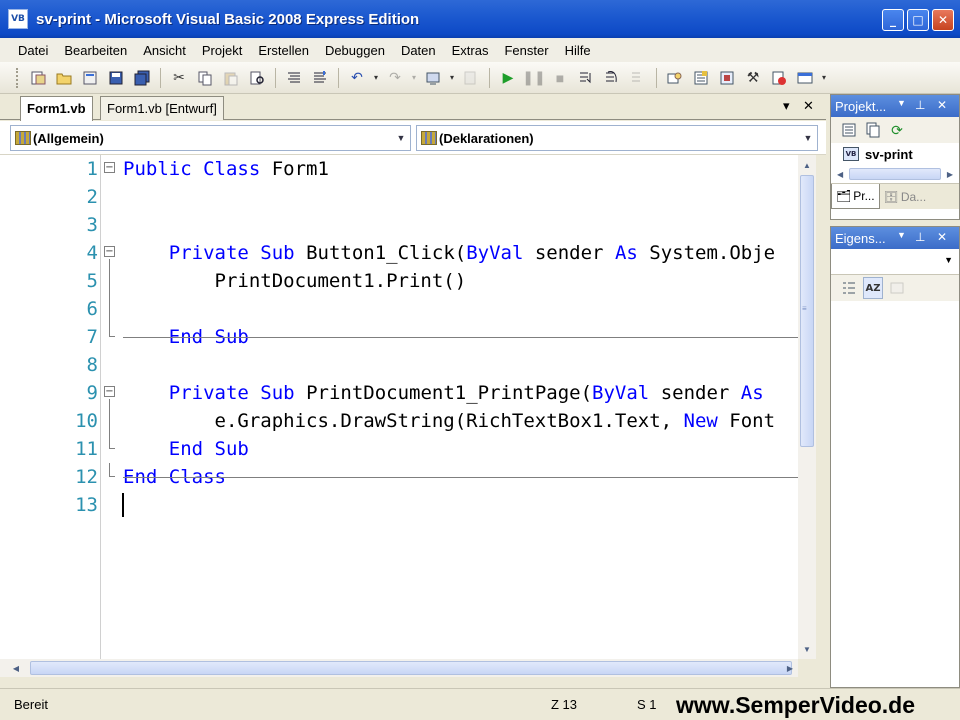 This screenshot has height=720, width=960. I want to click on redo-icon: ↷, so click(395, 78).